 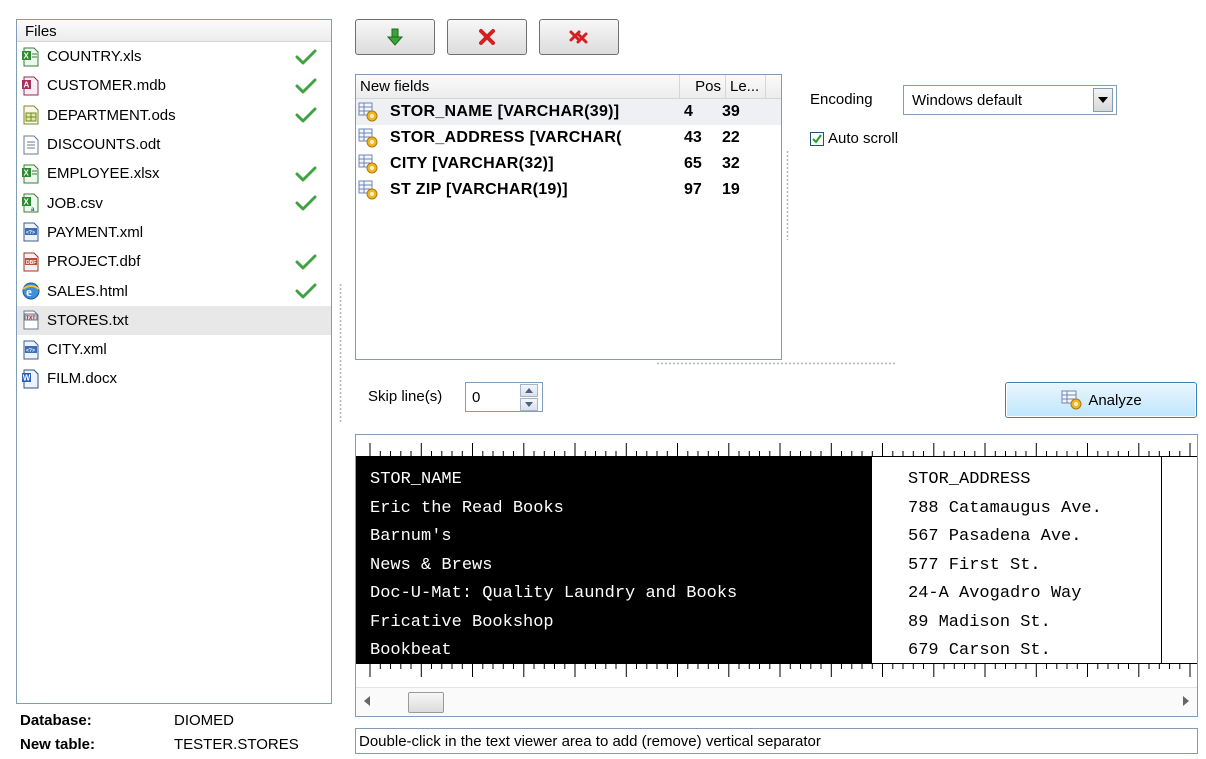 I want to click on field-pos: 65, so click(x=693, y=163).